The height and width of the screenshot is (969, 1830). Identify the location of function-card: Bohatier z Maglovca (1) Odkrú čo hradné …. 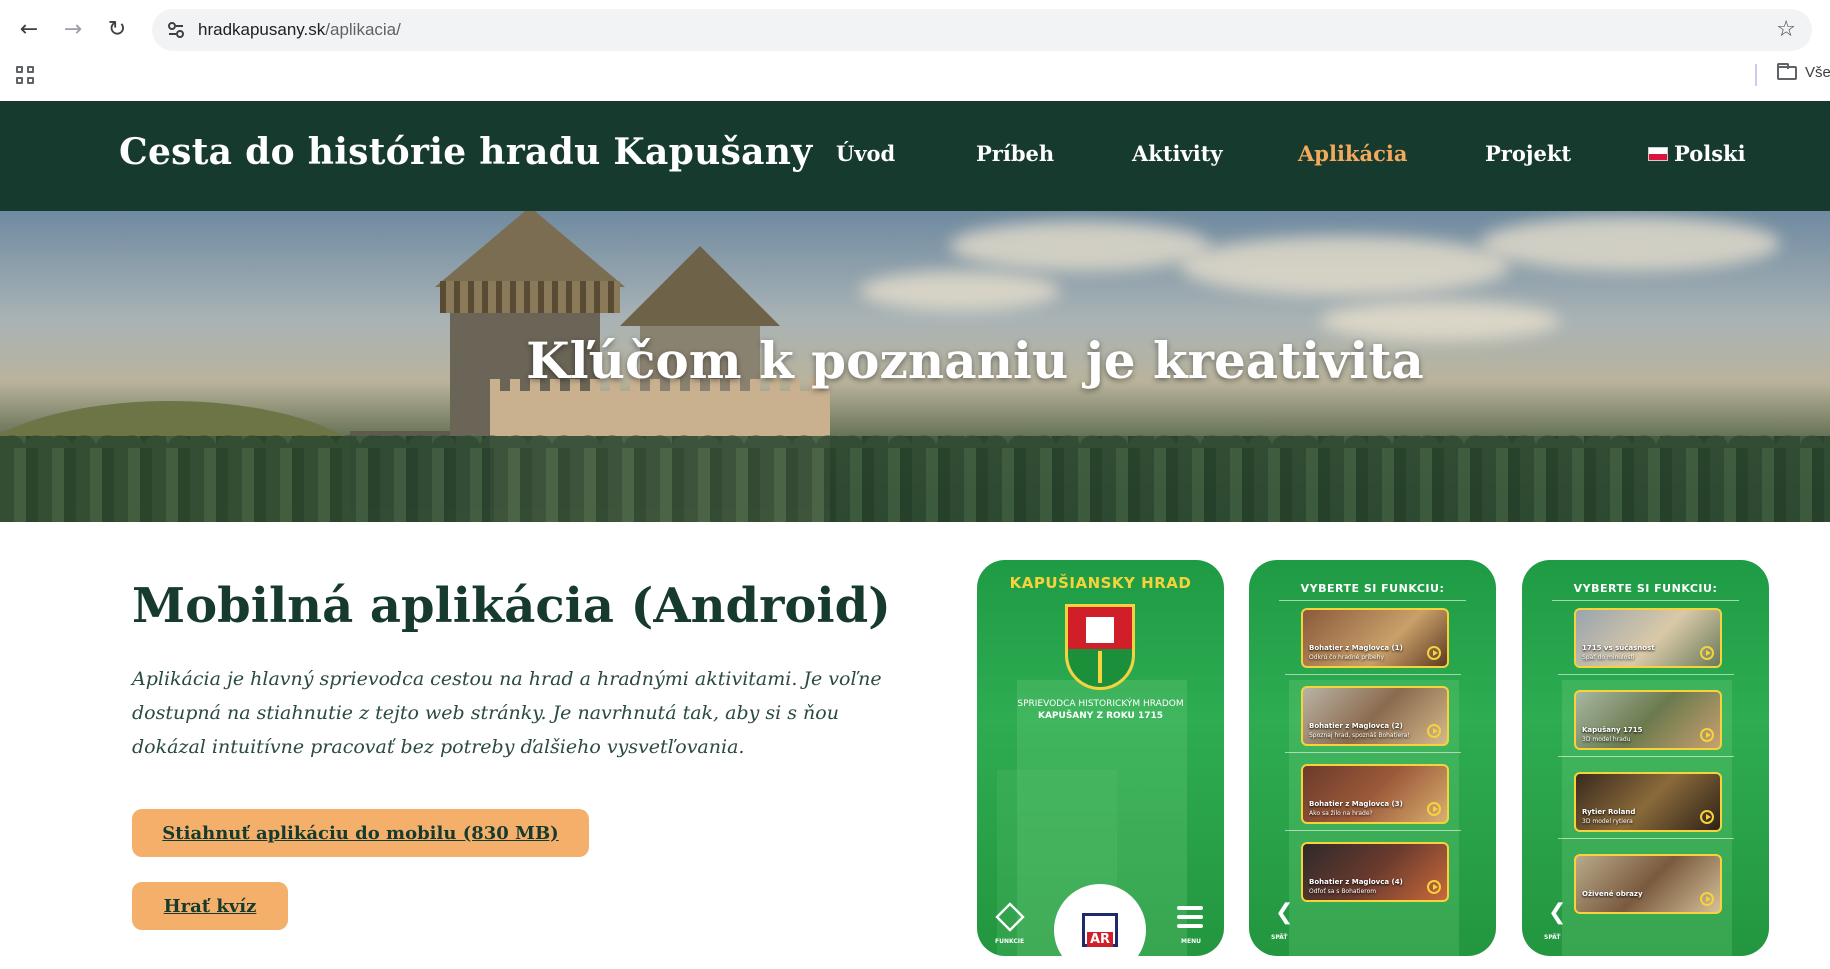
(1375, 638).